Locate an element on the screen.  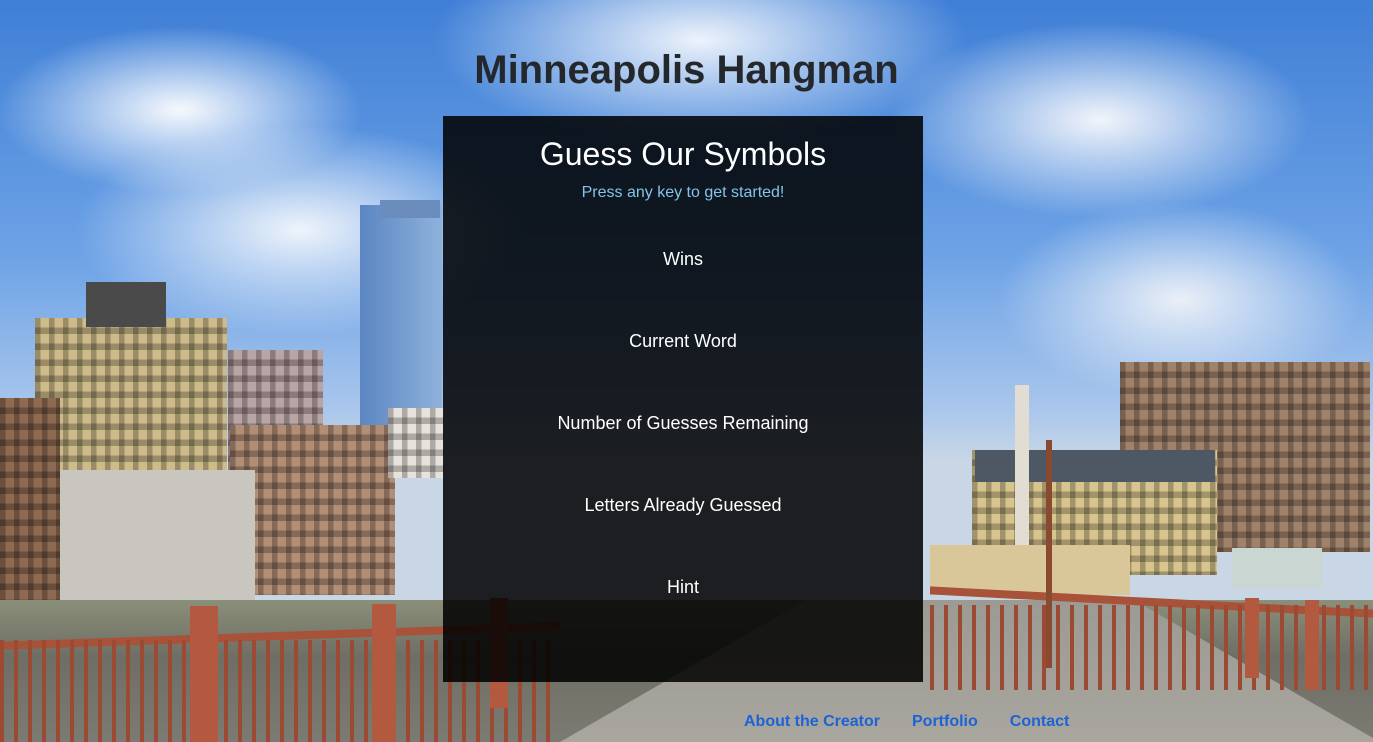
start-instruction: Press any key to get started! is located at coordinates (683, 192).